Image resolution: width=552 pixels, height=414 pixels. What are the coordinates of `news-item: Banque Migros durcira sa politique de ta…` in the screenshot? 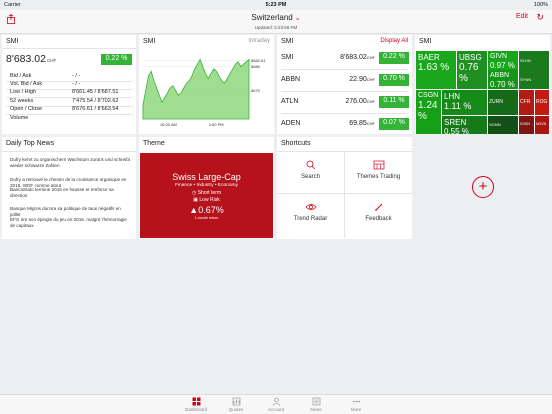 It's located at (71, 211).